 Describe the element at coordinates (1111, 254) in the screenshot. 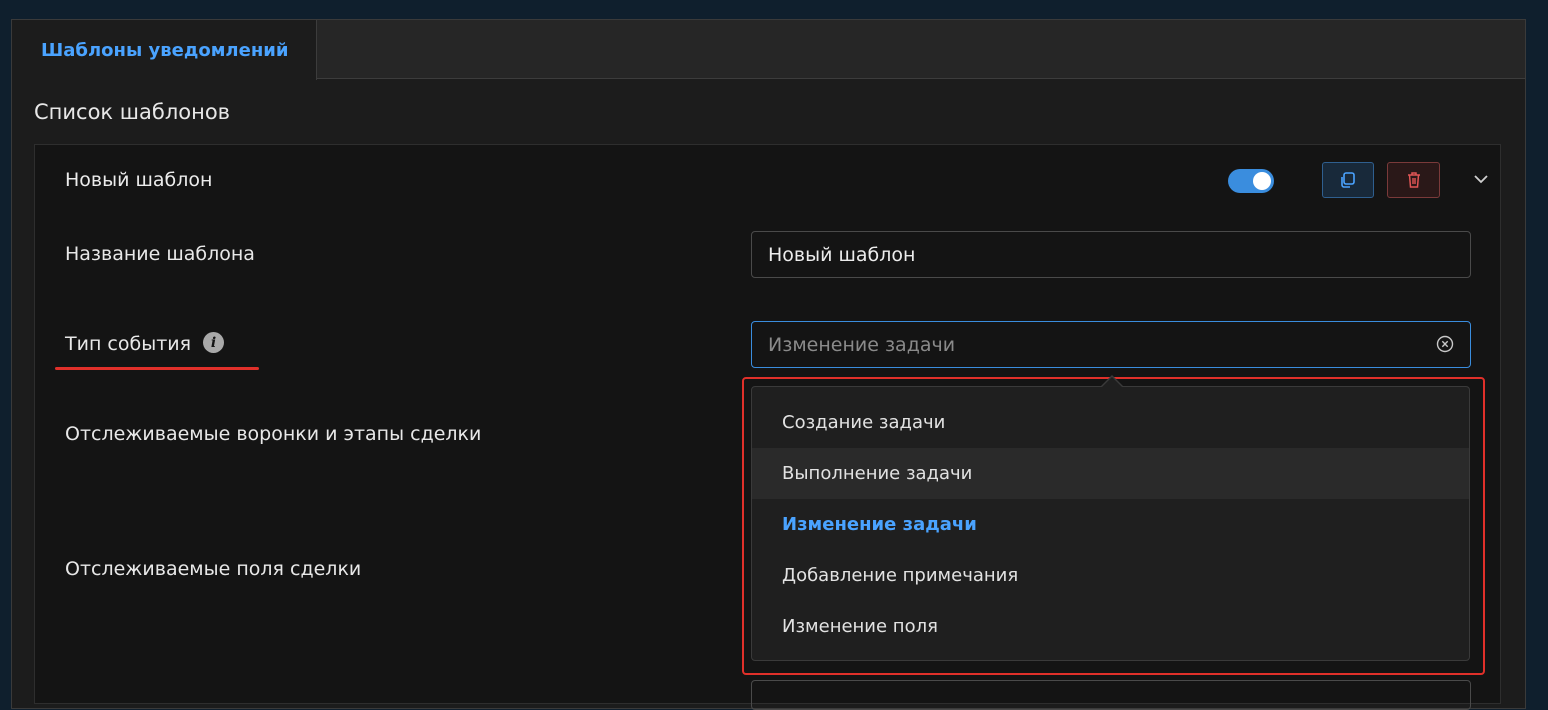

I see `template-name-input: Новый шаблон` at that location.